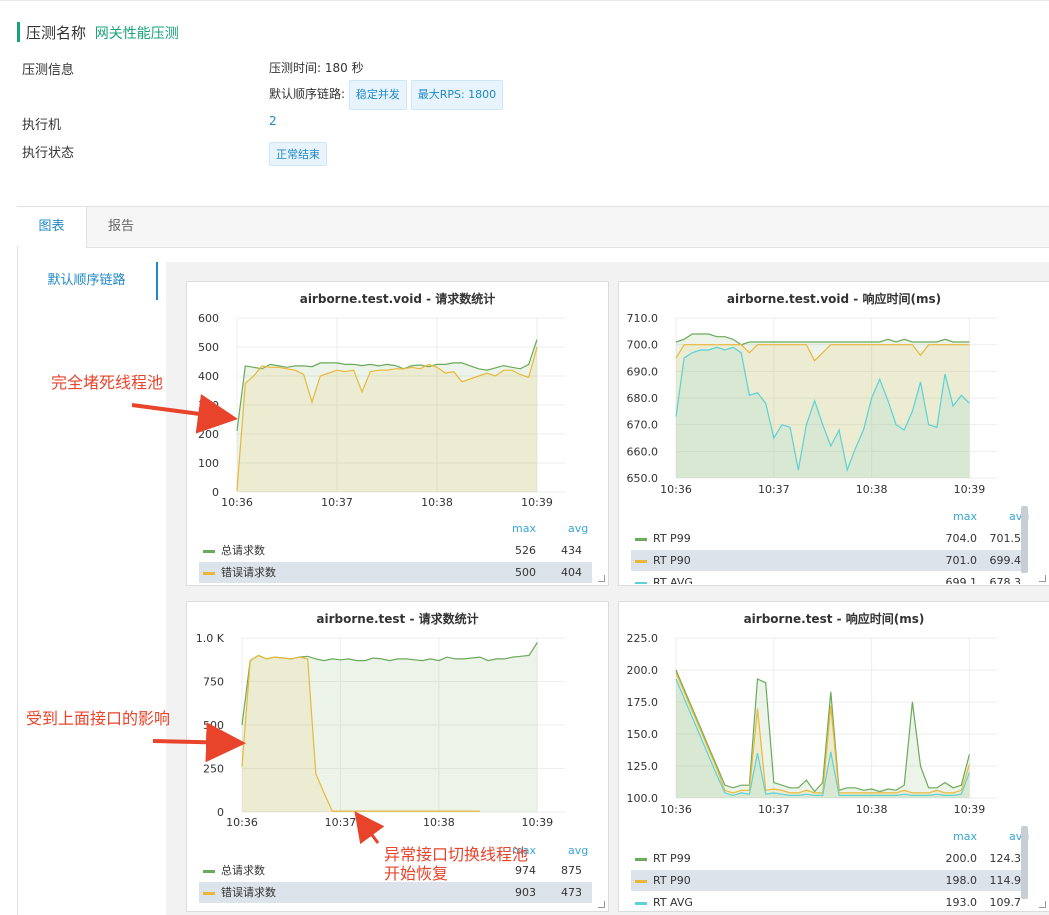  What do you see at coordinates (961, 580) in the screenshot?
I see `legend-max-value: 699.1` at bounding box center [961, 580].